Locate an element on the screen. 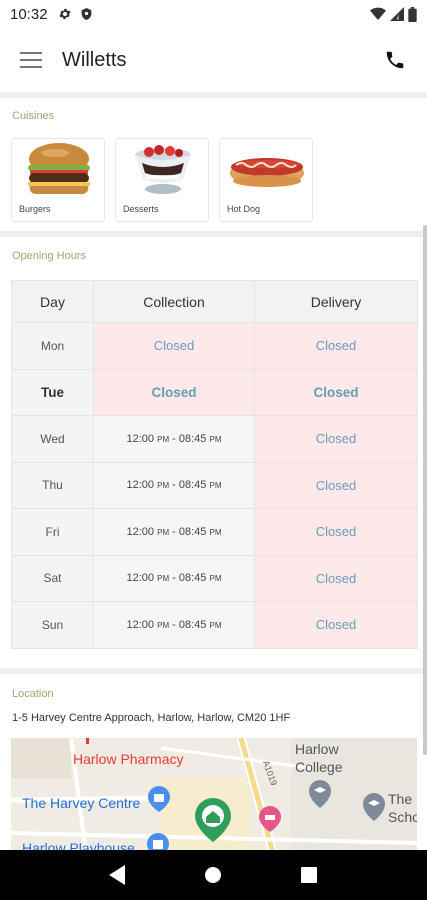 This screenshot has width=427, height=900. day-cell: Tue is located at coordinates (52, 392).